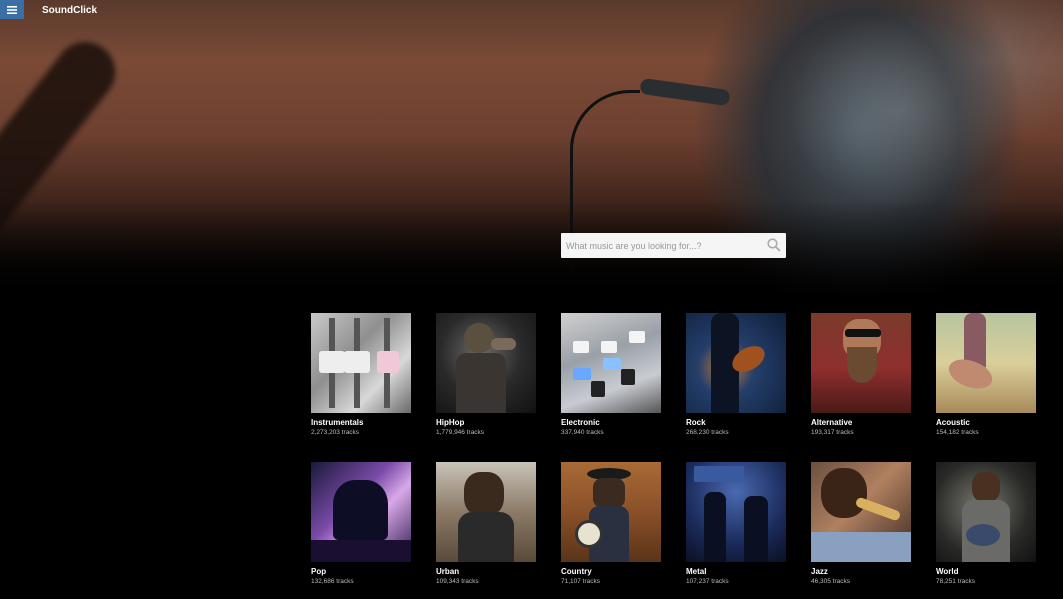 The width and height of the screenshot is (1063, 599). What do you see at coordinates (580, 422) in the screenshot?
I see `genre-name: Electronic` at bounding box center [580, 422].